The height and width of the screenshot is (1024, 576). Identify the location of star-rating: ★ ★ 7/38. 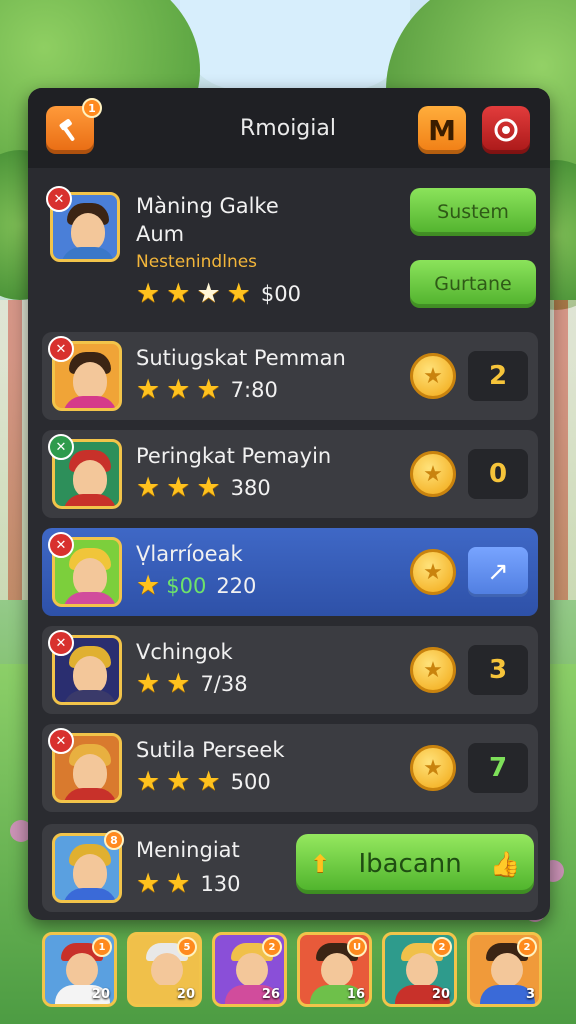
(192, 683).